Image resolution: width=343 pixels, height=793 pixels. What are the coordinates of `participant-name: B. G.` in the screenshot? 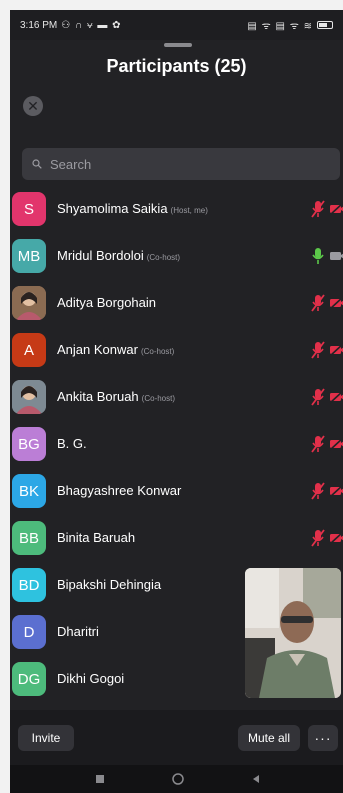 It's located at (72, 443).